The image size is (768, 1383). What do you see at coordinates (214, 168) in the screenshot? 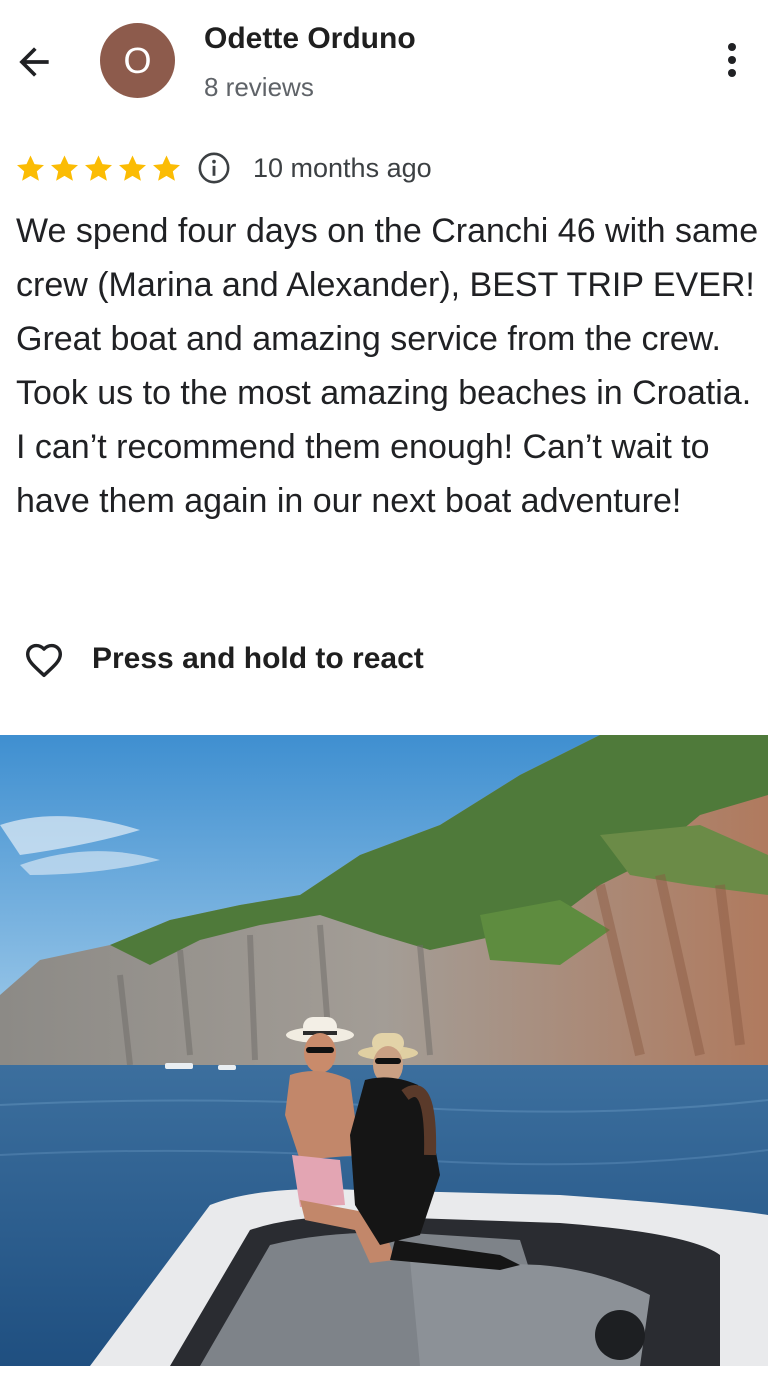
I see `info-icon` at bounding box center [214, 168].